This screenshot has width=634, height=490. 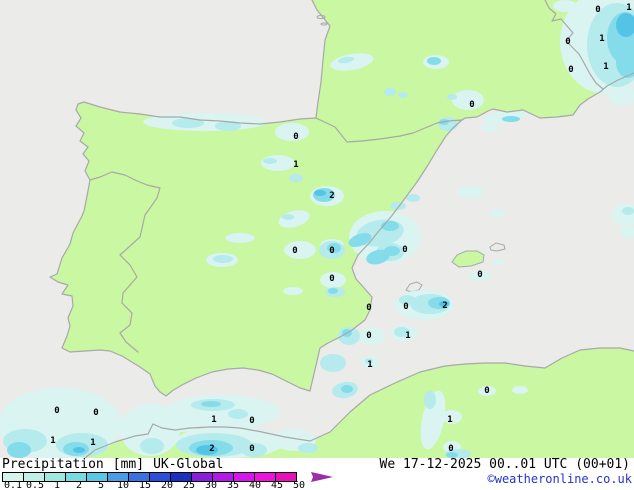 I want to click on valid-time-label: We 17-12-2025 00..01 UTC (00+01), so click(x=504, y=464).